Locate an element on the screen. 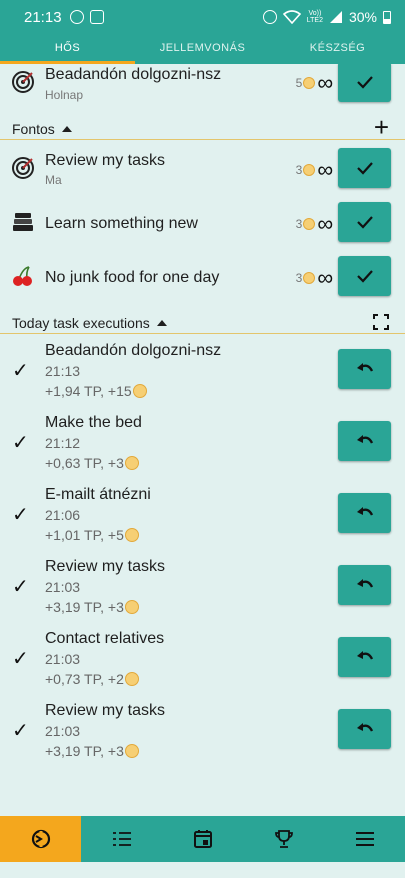 The image size is (405, 878). alarm-icon is located at coordinates (269, 17).